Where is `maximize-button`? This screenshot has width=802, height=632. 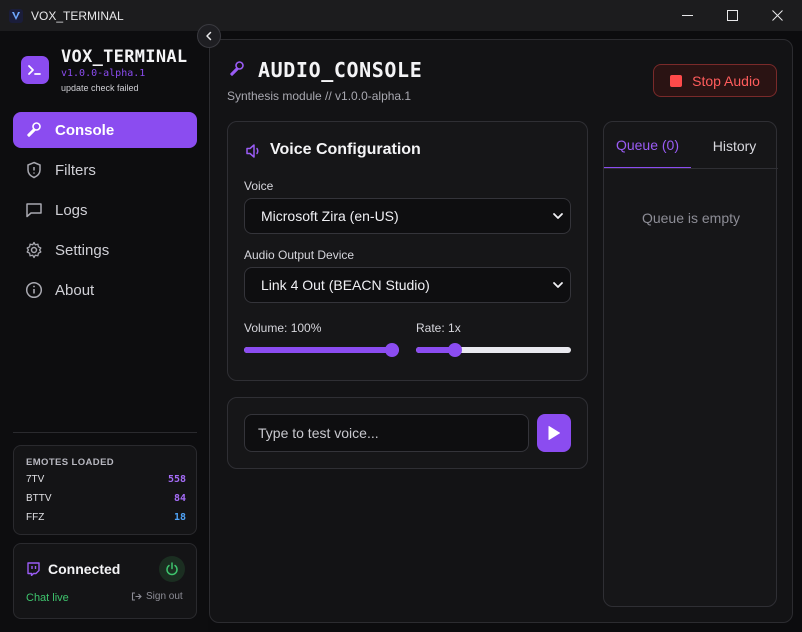
maximize-button is located at coordinates (732, 15).